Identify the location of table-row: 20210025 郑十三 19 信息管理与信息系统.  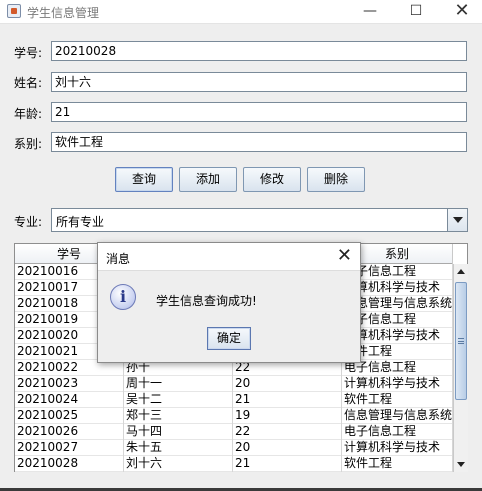
(234, 416).